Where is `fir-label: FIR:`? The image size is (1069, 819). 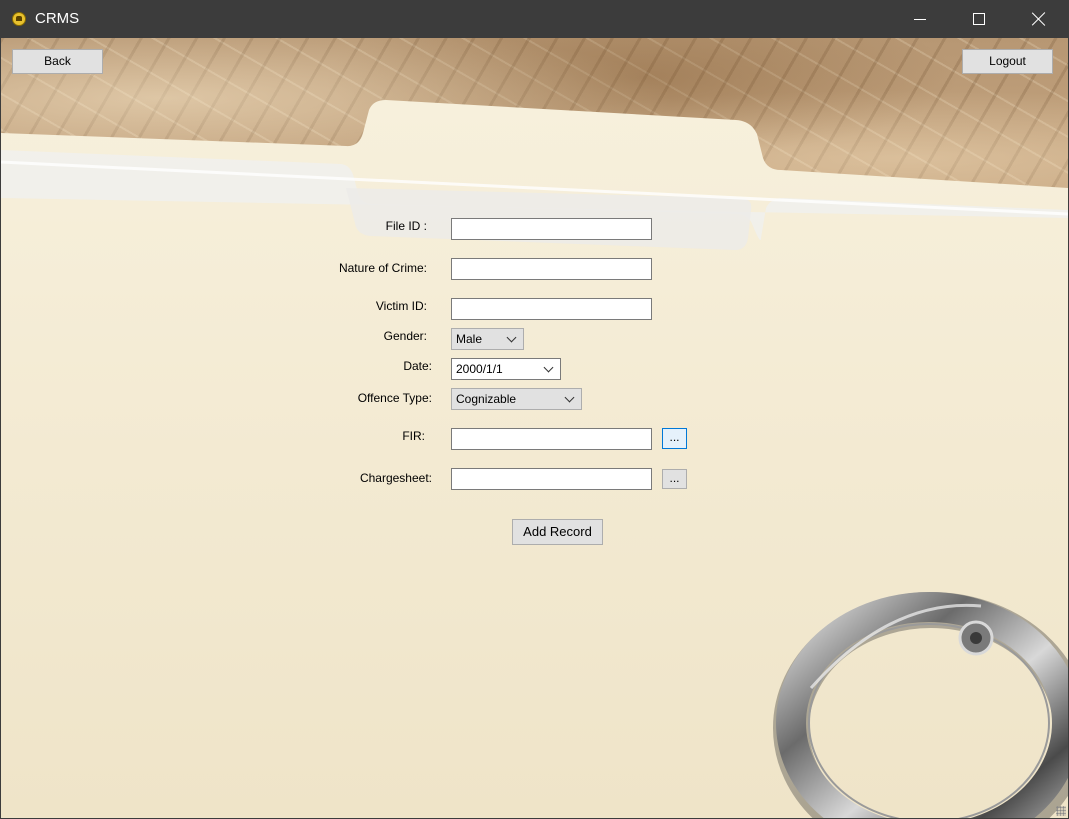
fir-label: FIR: is located at coordinates (413, 436).